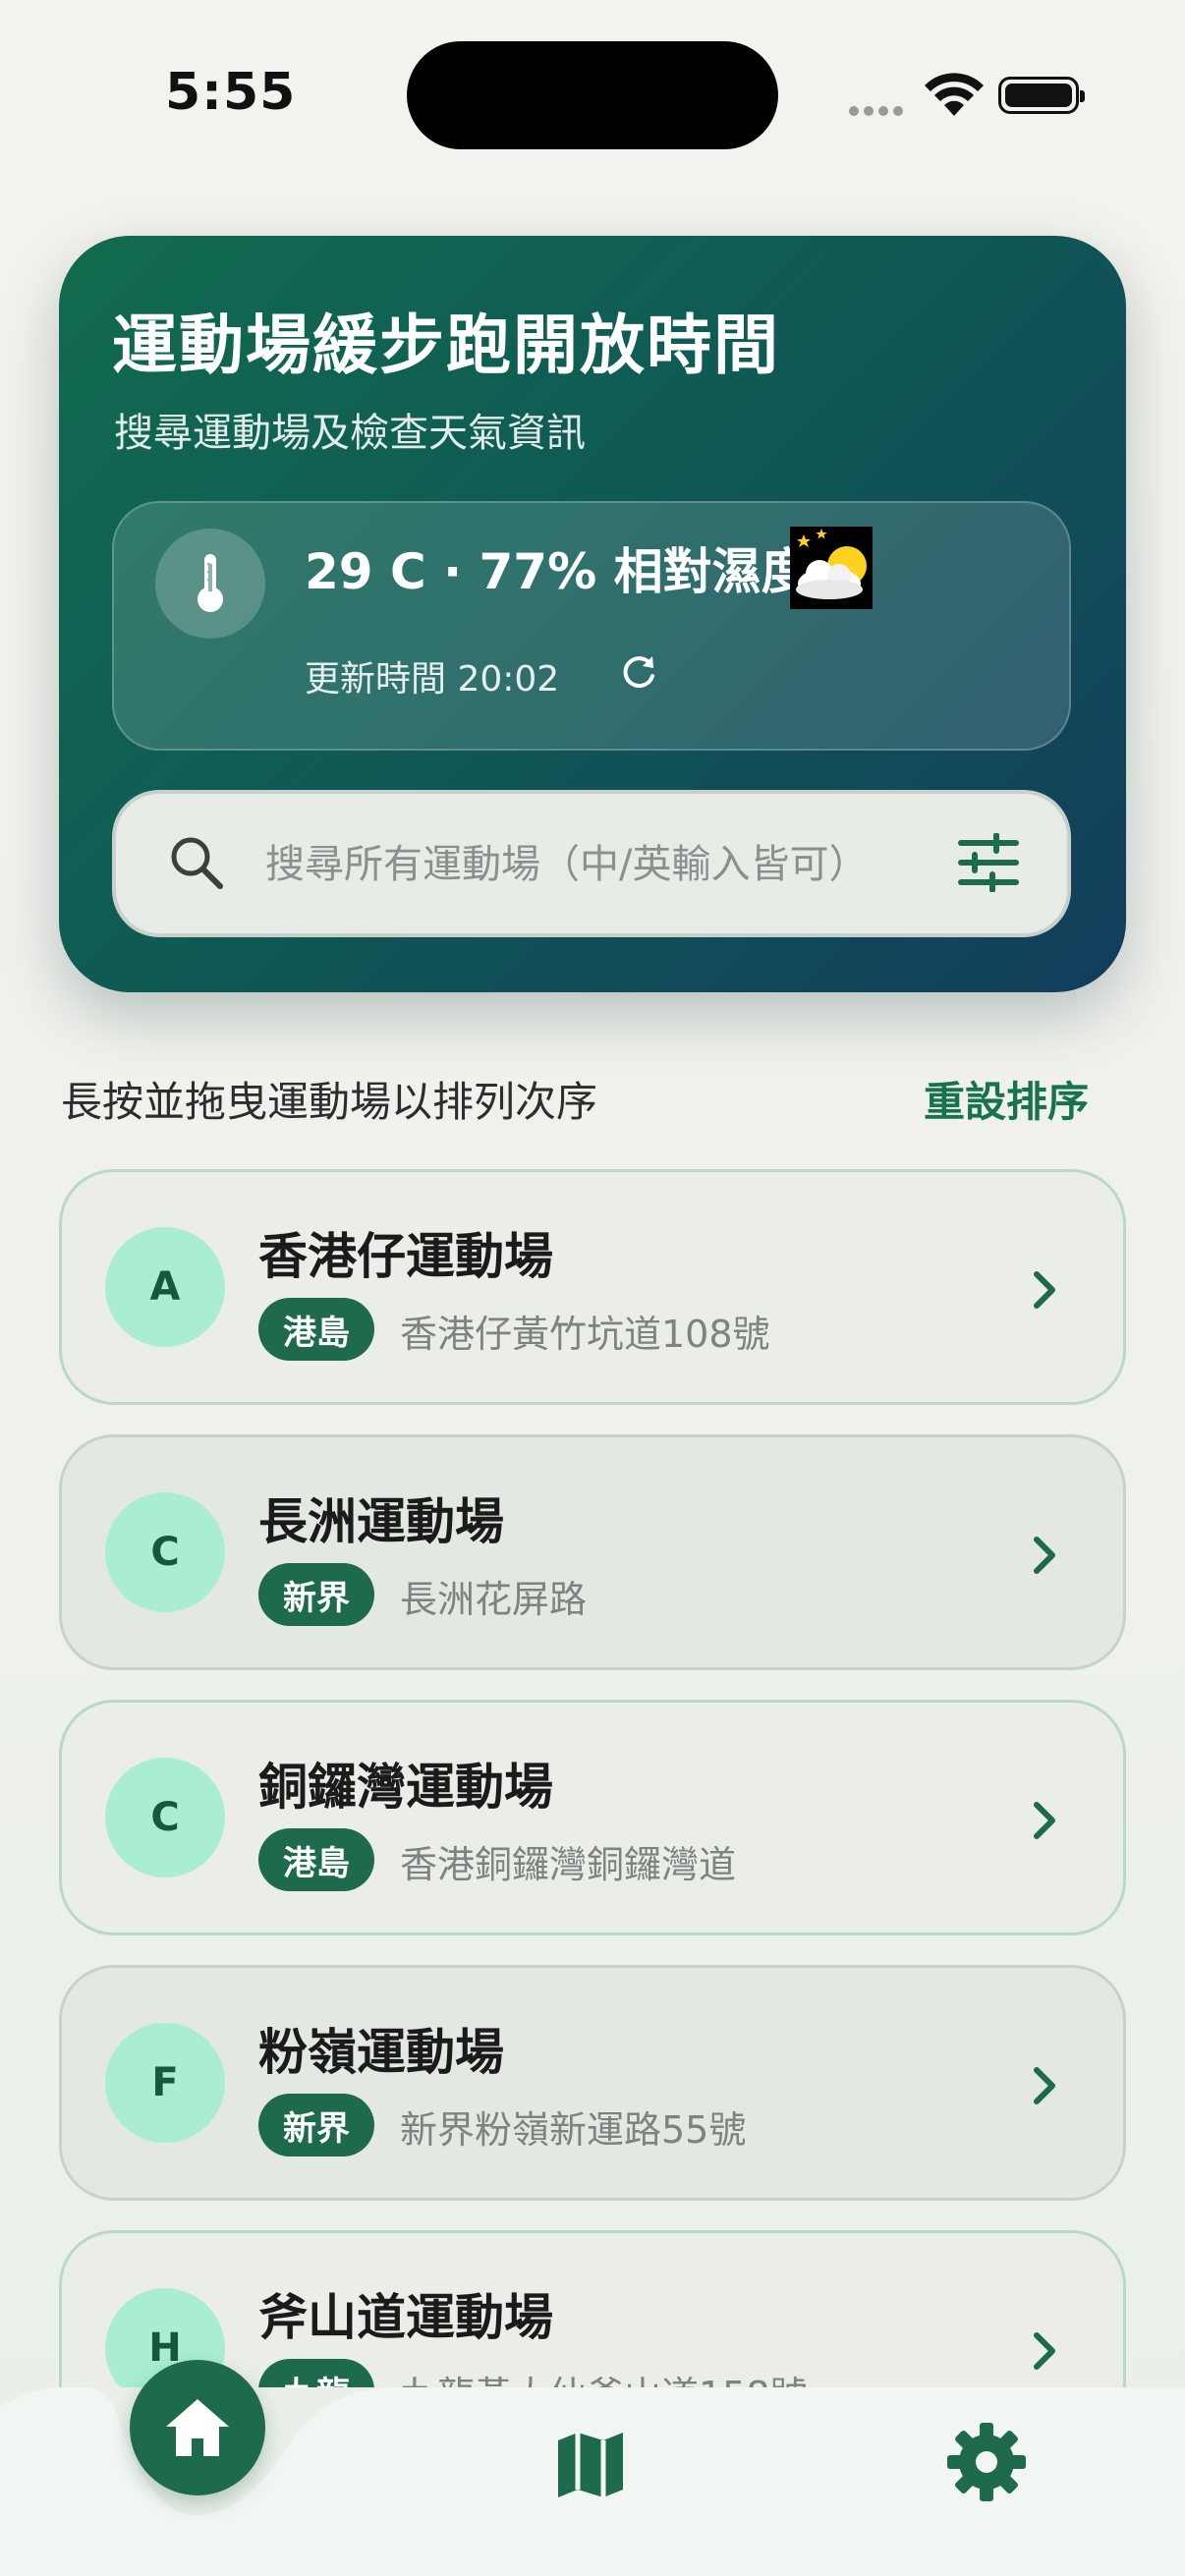 The width and height of the screenshot is (1185, 2576). Describe the element at coordinates (573, 2130) in the screenshot. I see `venue-address: 新界粉嶺新運路55號` at that location.